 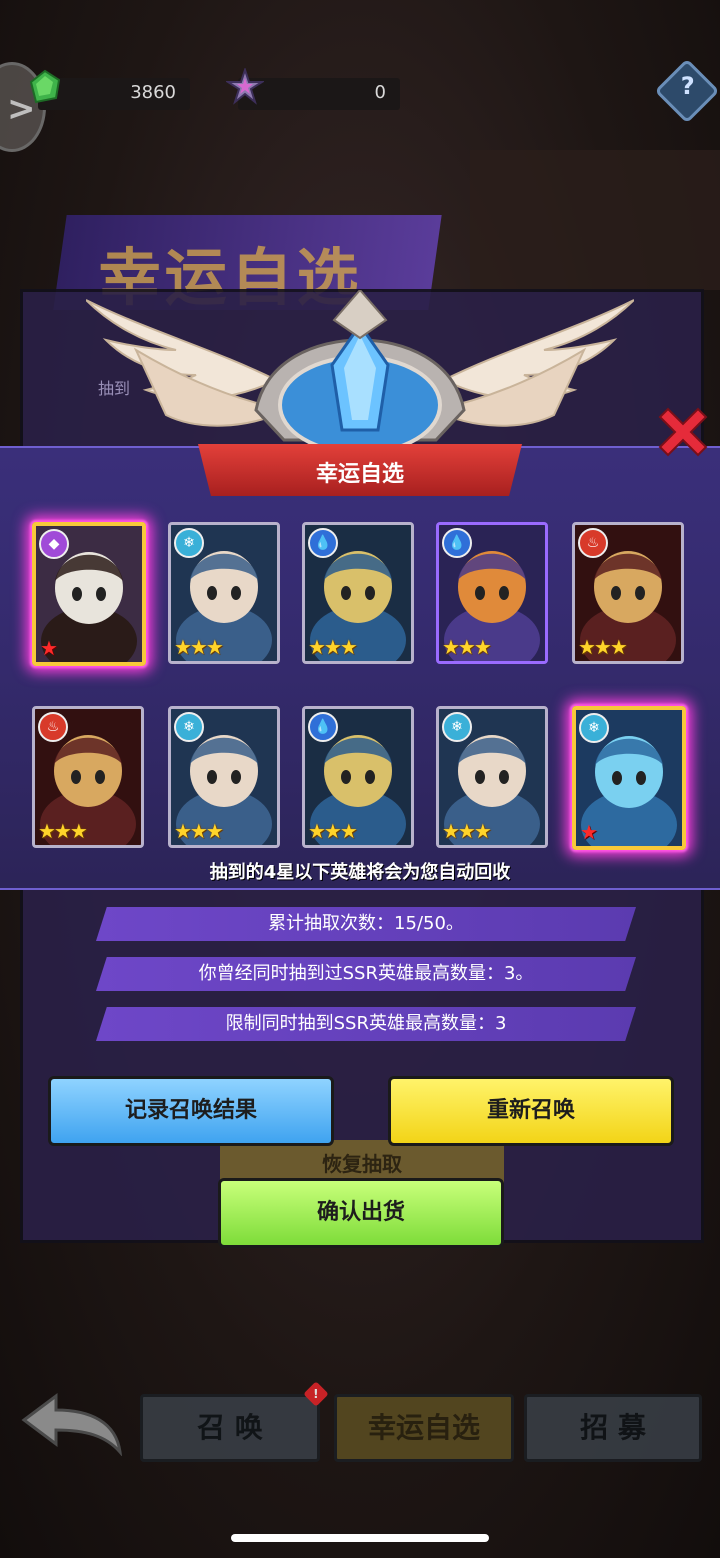 What do you see at coordinates (531, 1111) in the screenshot?
I see `resummon-button: 重新召唤` at bounding box center [531, 1111].